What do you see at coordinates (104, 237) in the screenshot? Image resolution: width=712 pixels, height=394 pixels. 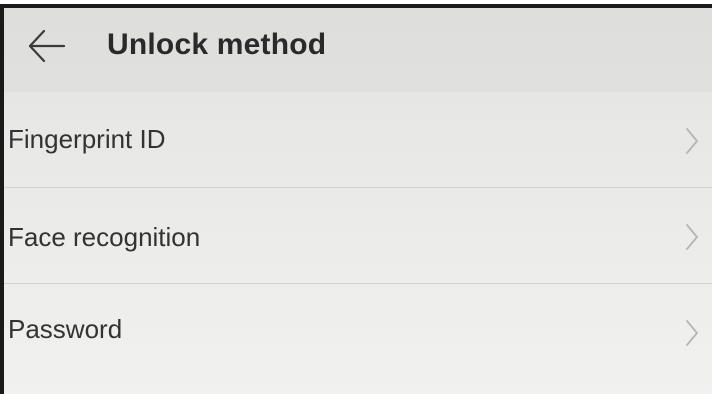 I see `menu-item-label: Face recognition` at bounding box center [104, 237].